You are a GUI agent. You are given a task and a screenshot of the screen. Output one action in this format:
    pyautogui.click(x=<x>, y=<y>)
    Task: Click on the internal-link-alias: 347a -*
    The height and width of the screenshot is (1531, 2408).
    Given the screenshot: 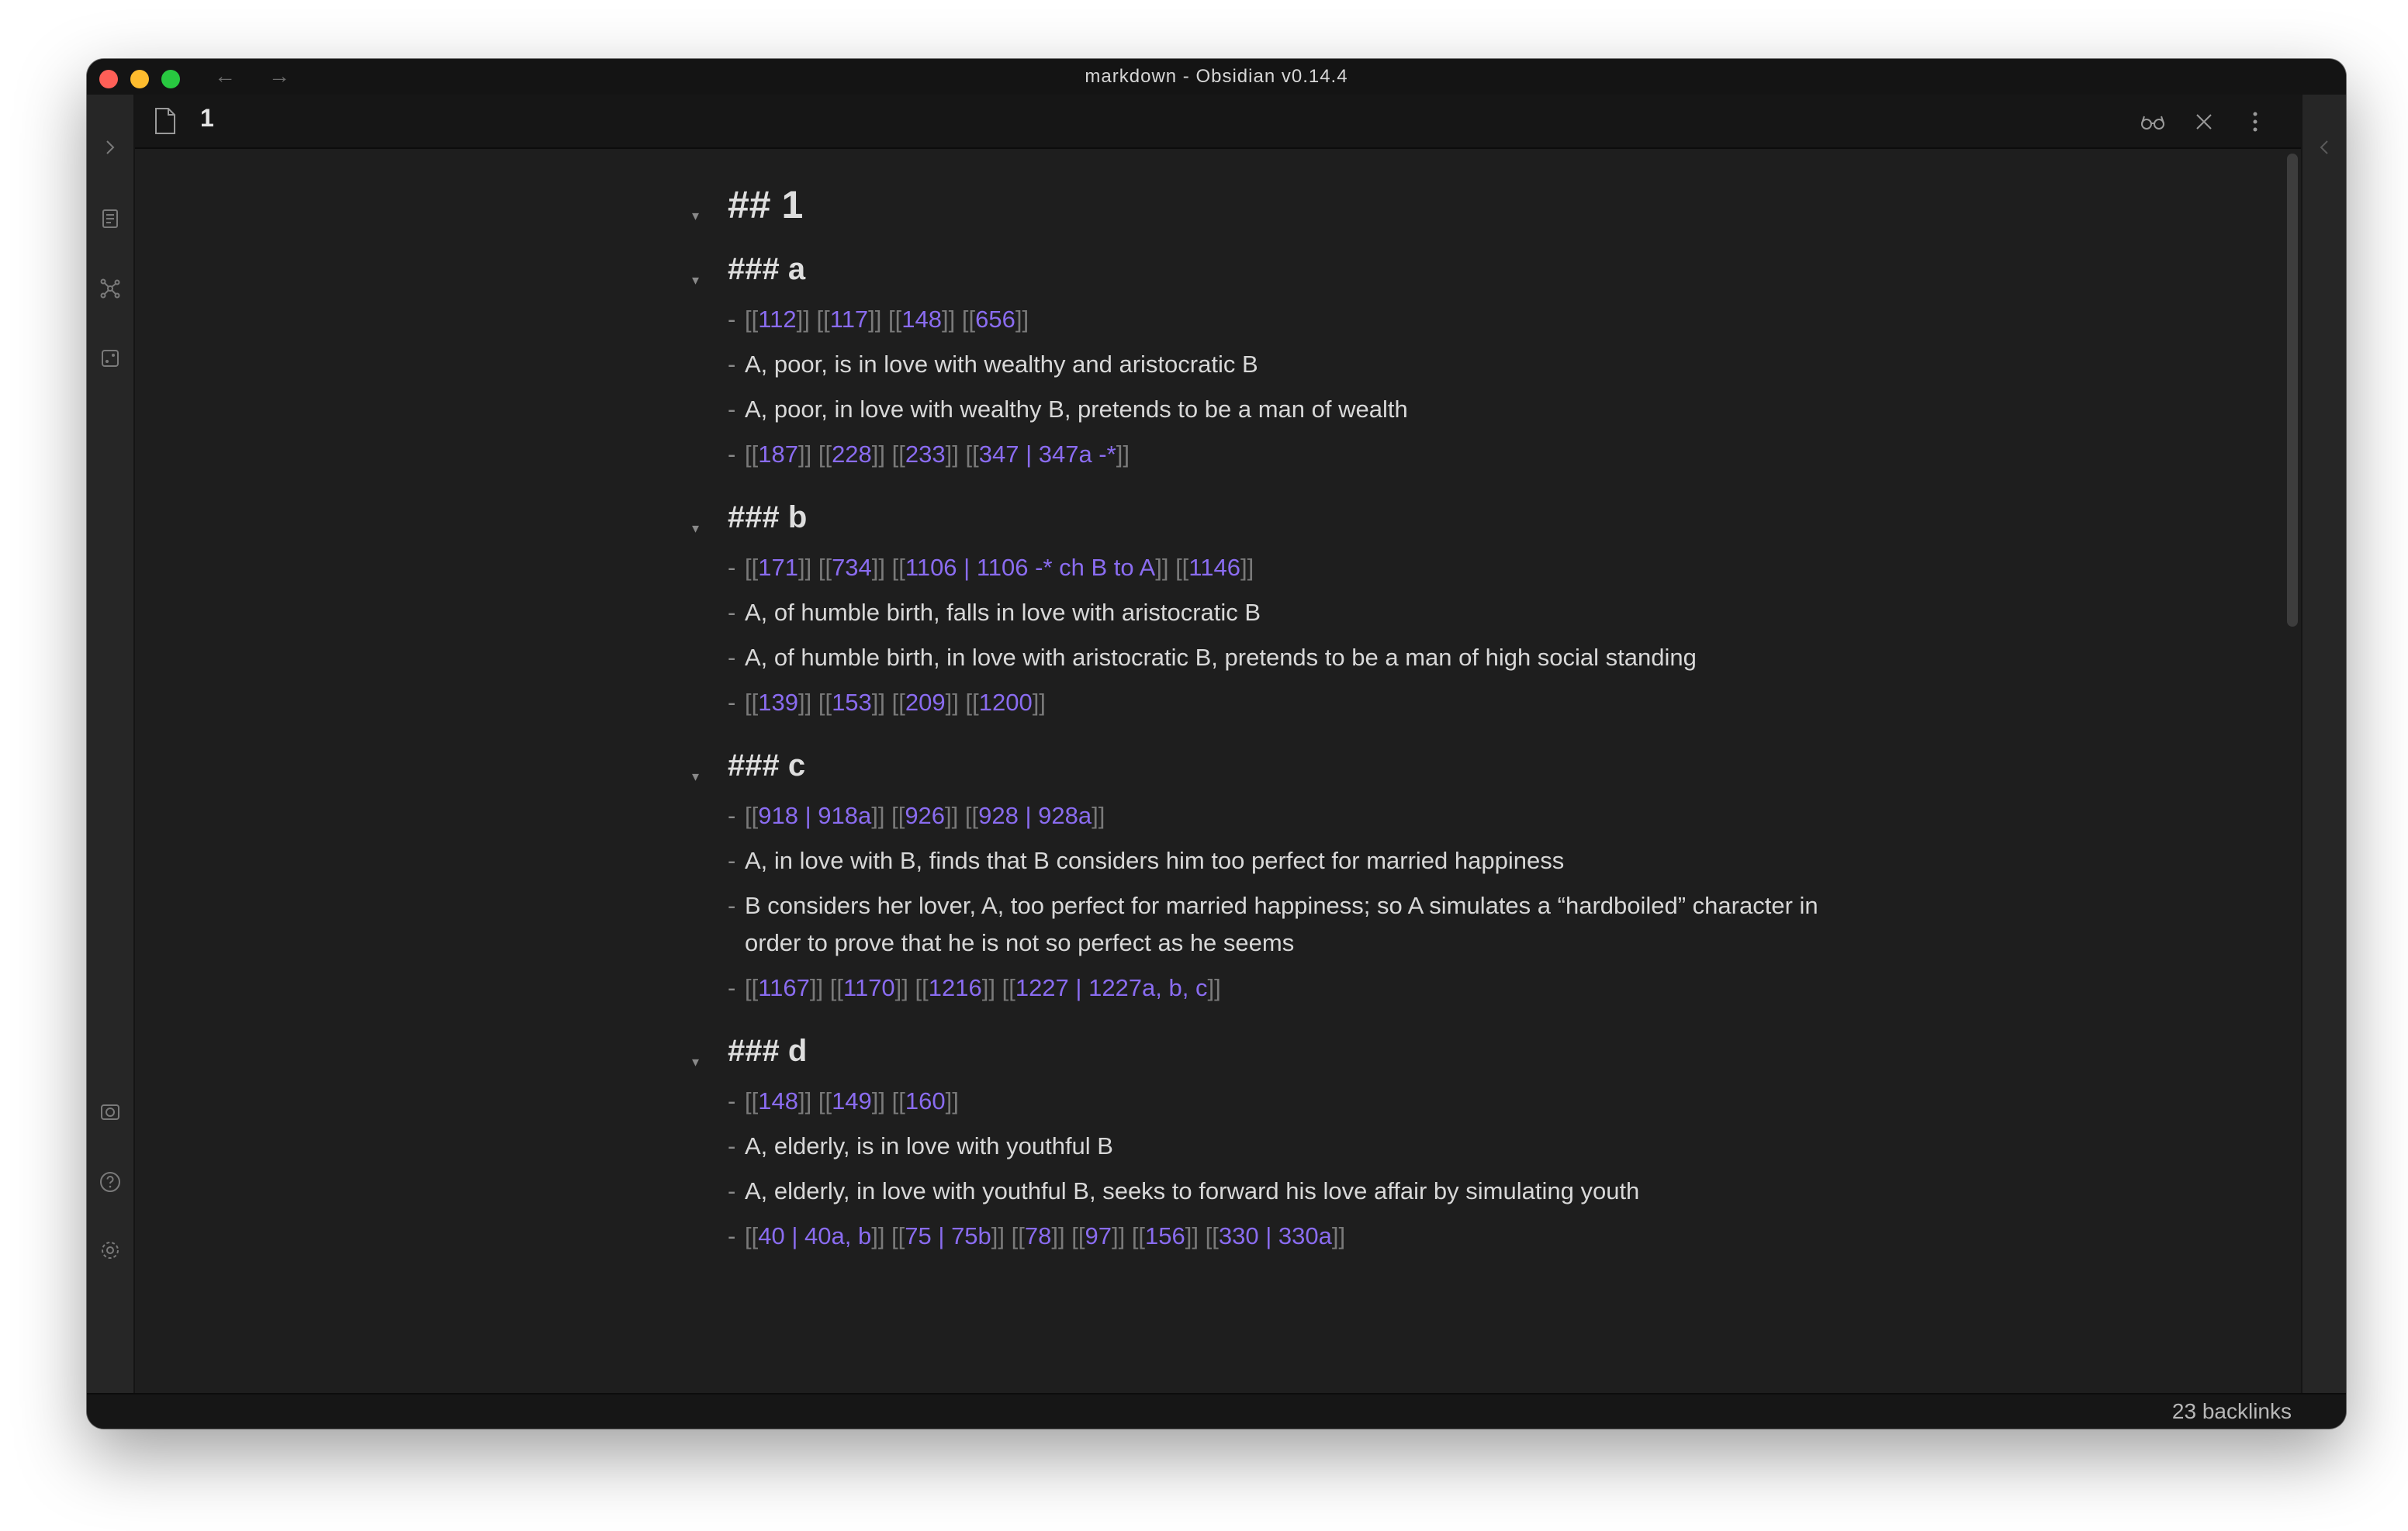 What is the action you would take?
    pyautogui.click(x=1077, y=454)
    